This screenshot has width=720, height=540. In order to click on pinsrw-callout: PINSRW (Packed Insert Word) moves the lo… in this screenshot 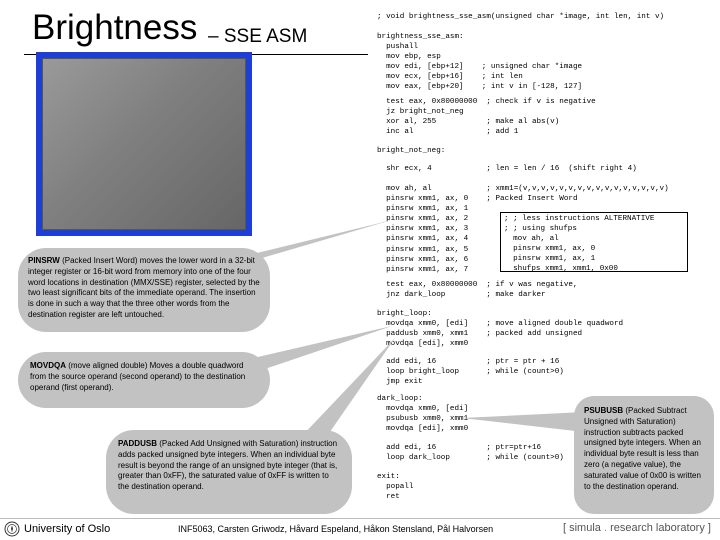, I will do `click(144, 290)`.